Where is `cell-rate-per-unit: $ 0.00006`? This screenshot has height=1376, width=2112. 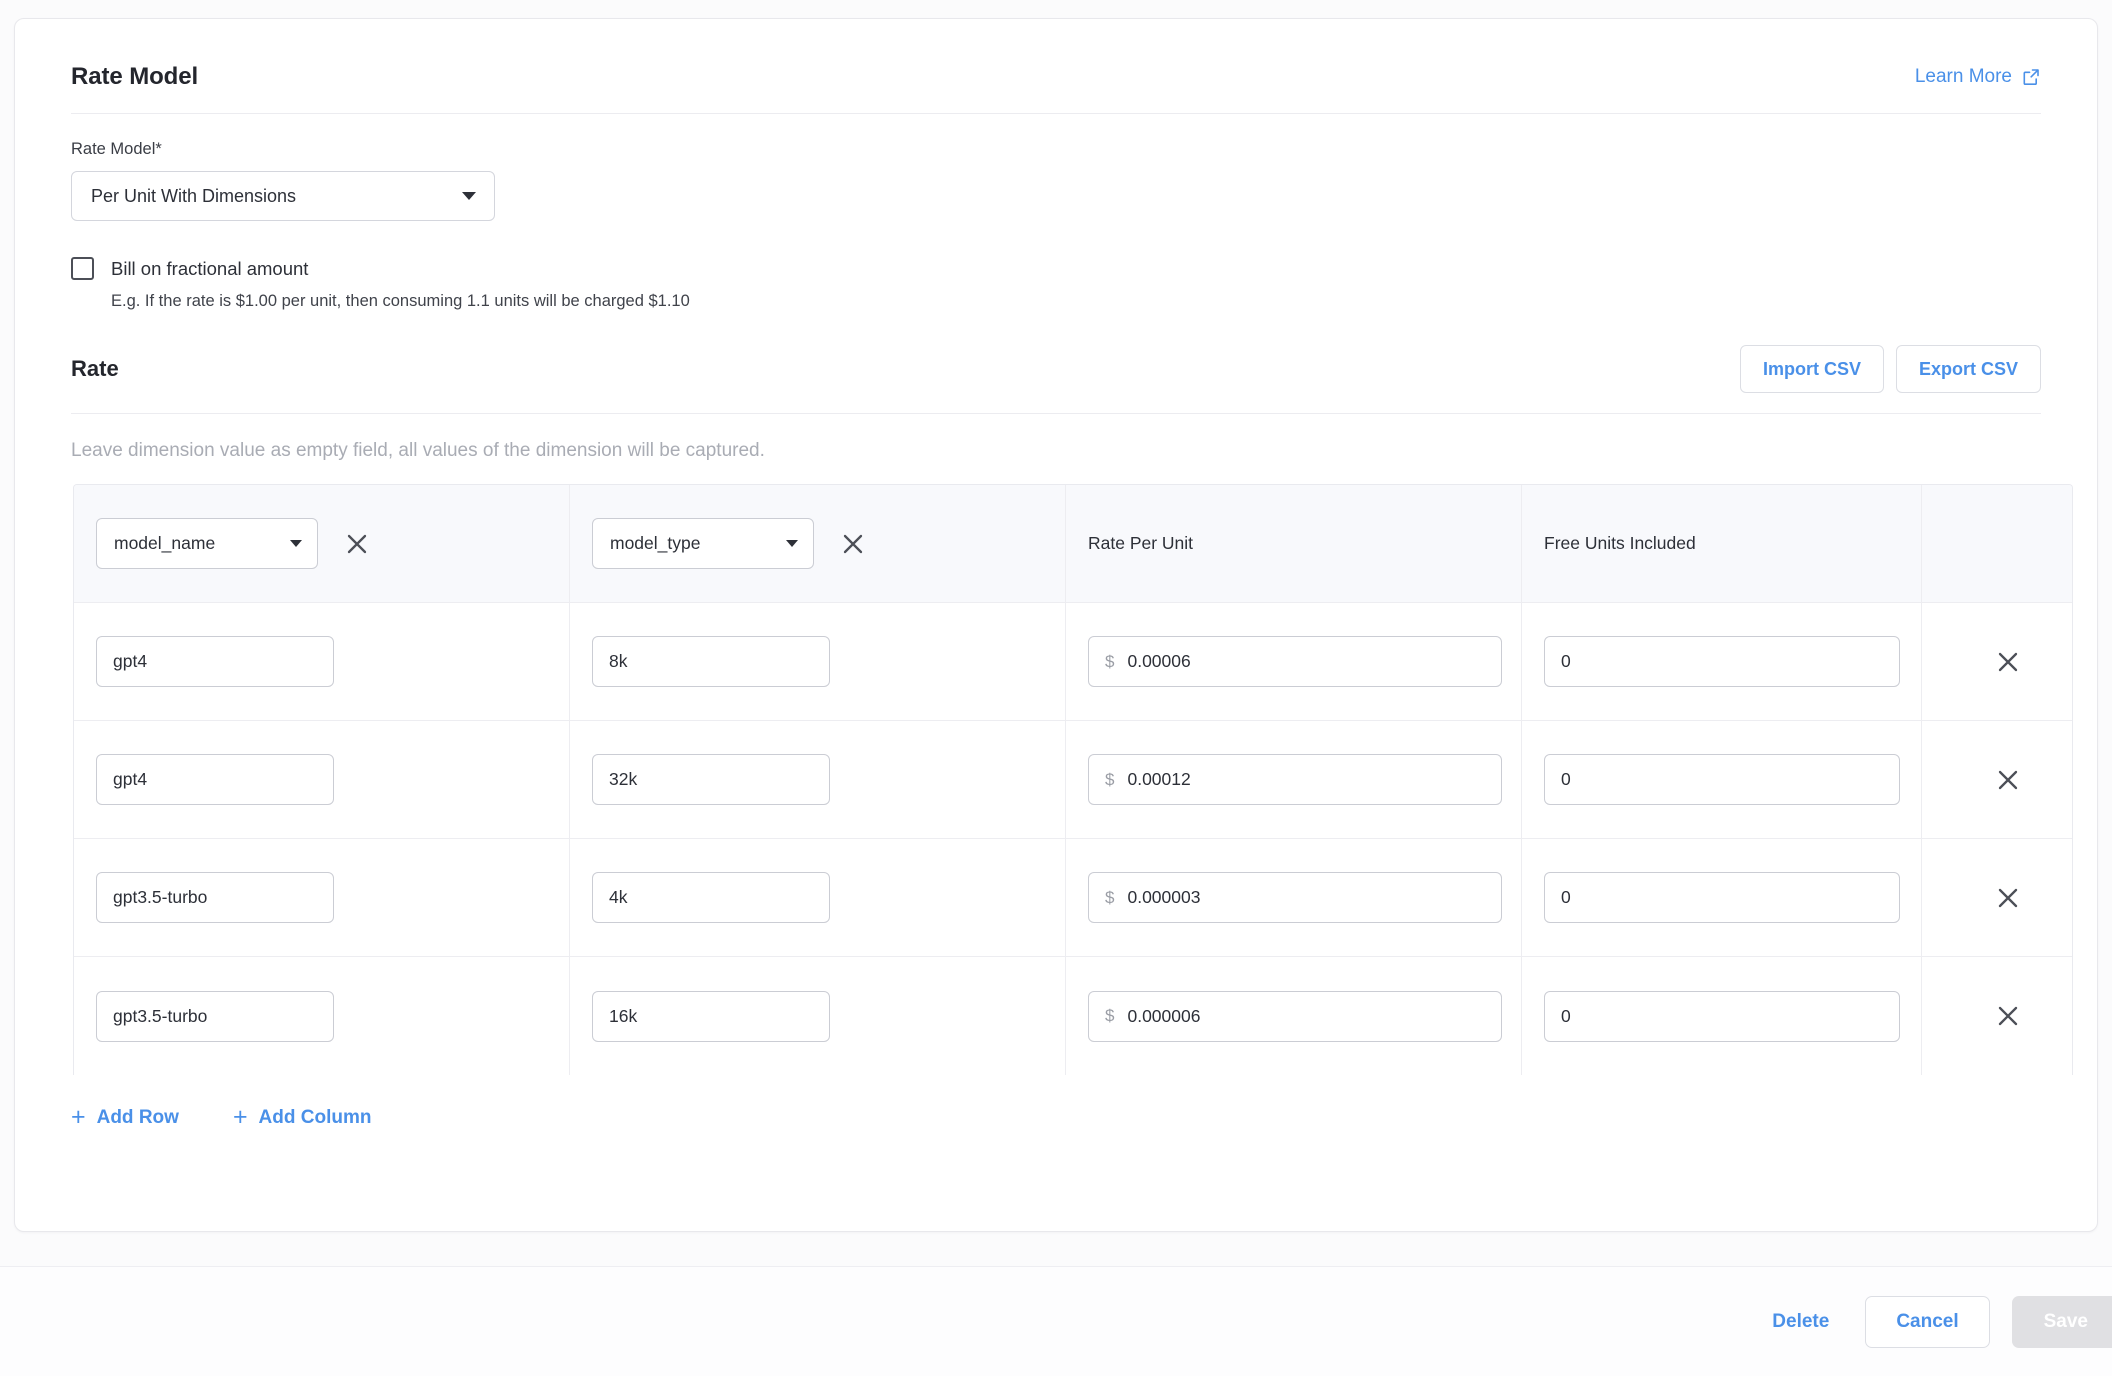 cell-rate-per-unit: $ 0.00006 is located at coordinates (1294, 661).